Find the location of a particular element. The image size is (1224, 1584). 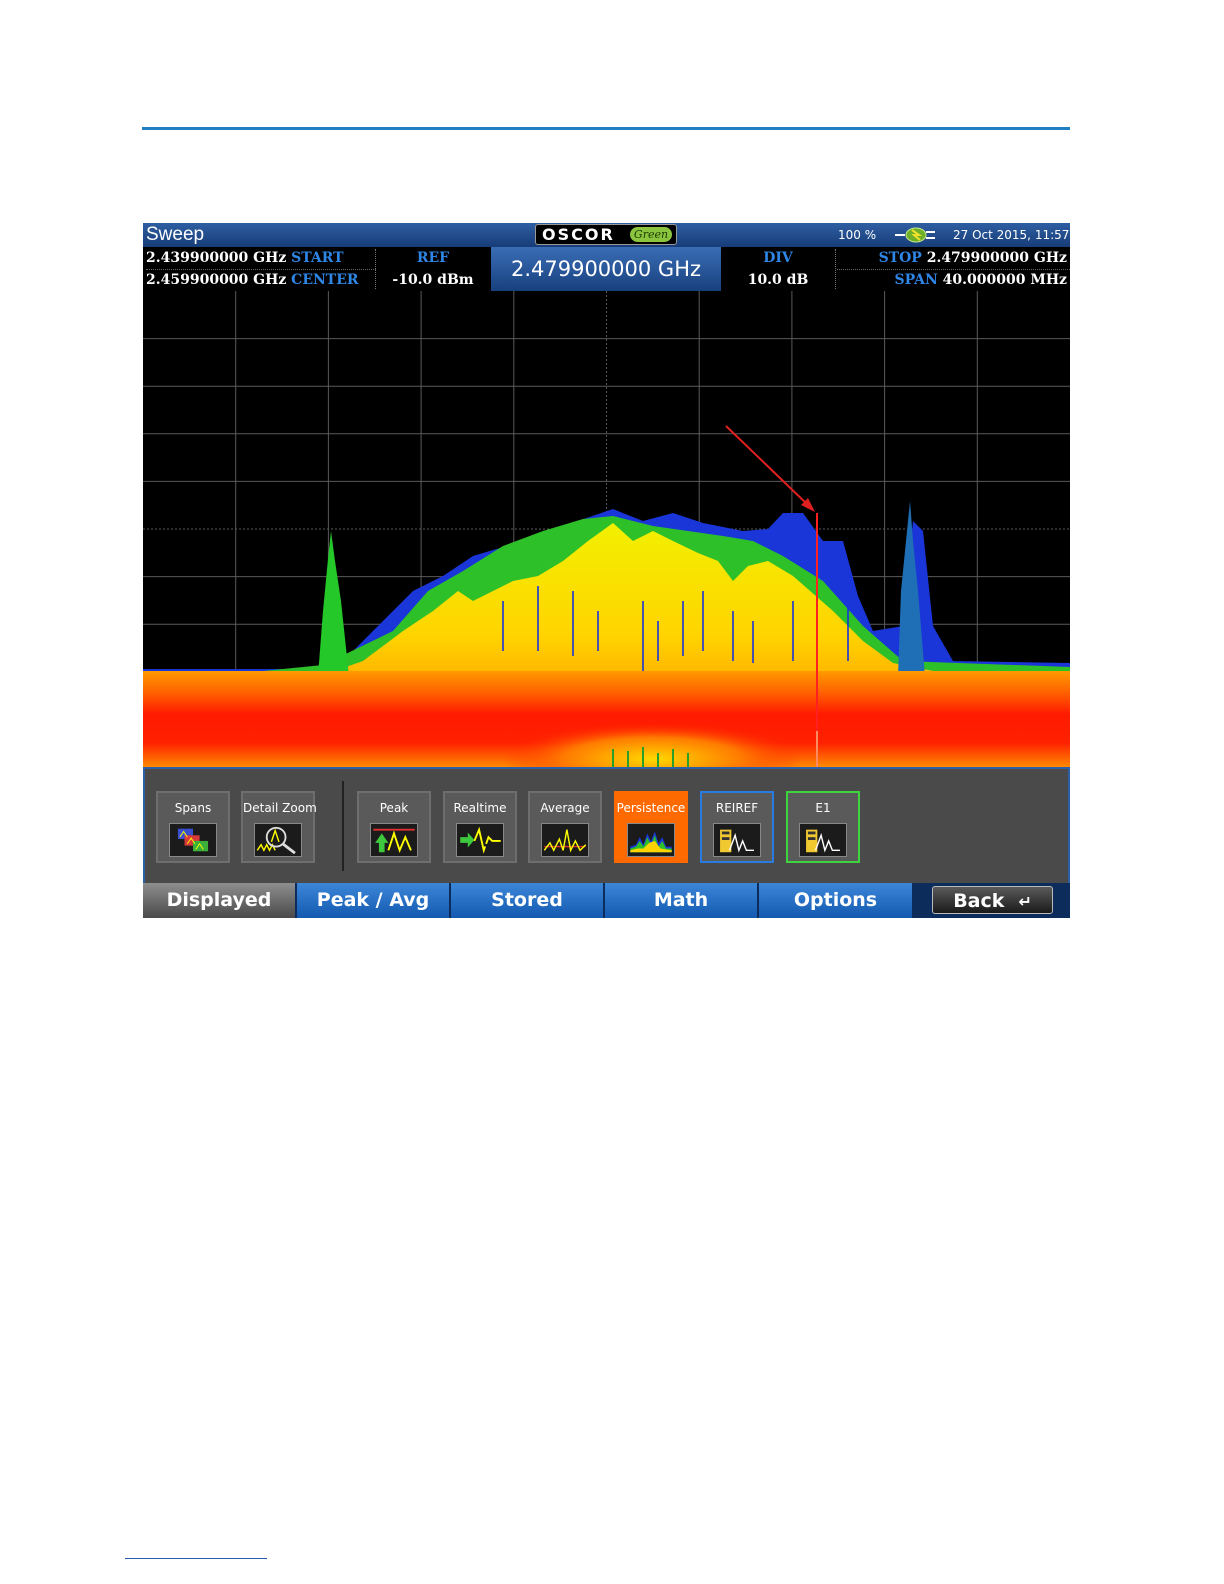

ref-value: -10.0 dBm is located at coordinates (433, 280).